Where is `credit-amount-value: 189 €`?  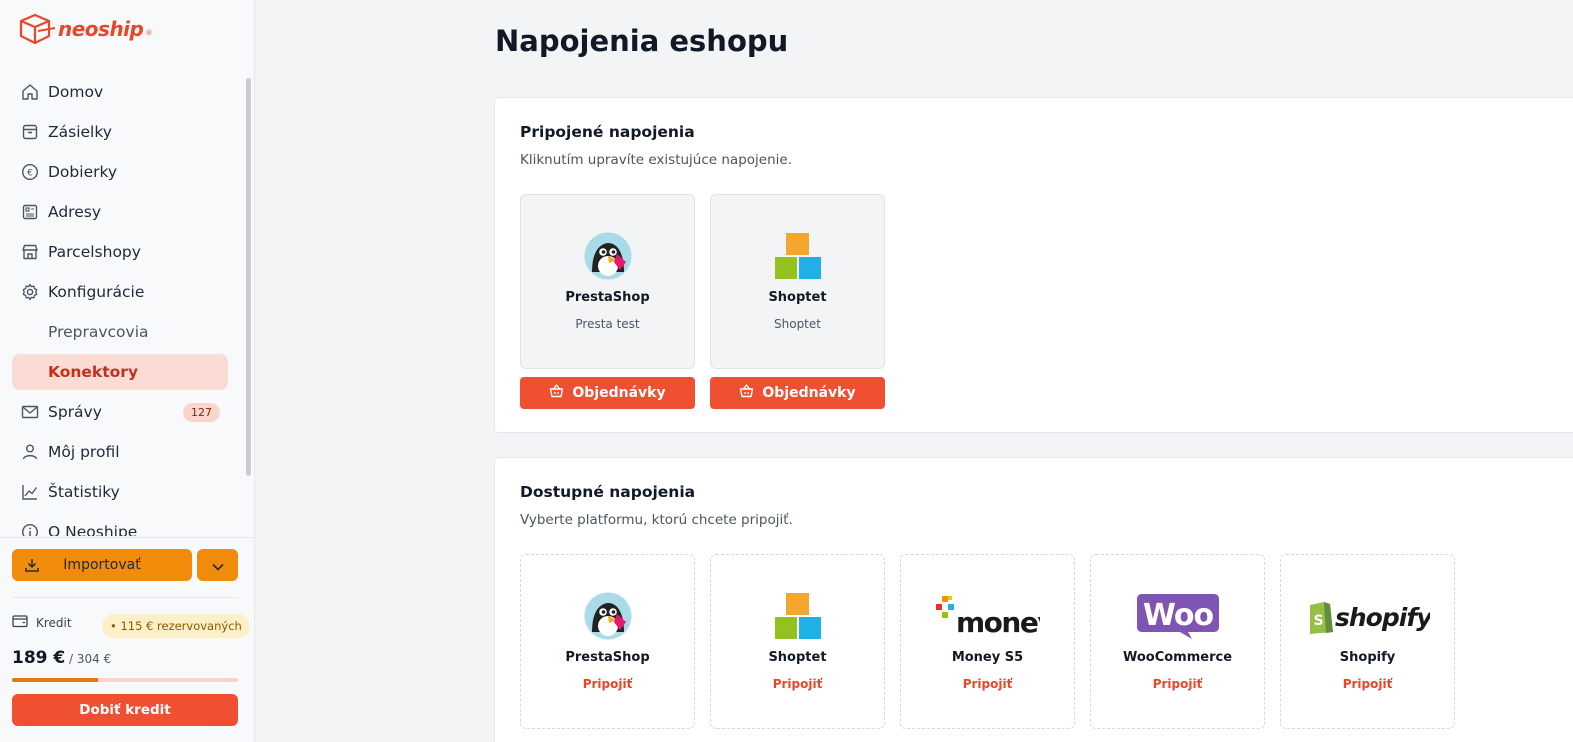 credit-amount-value: 189 € is located at coordinates (39, 658).